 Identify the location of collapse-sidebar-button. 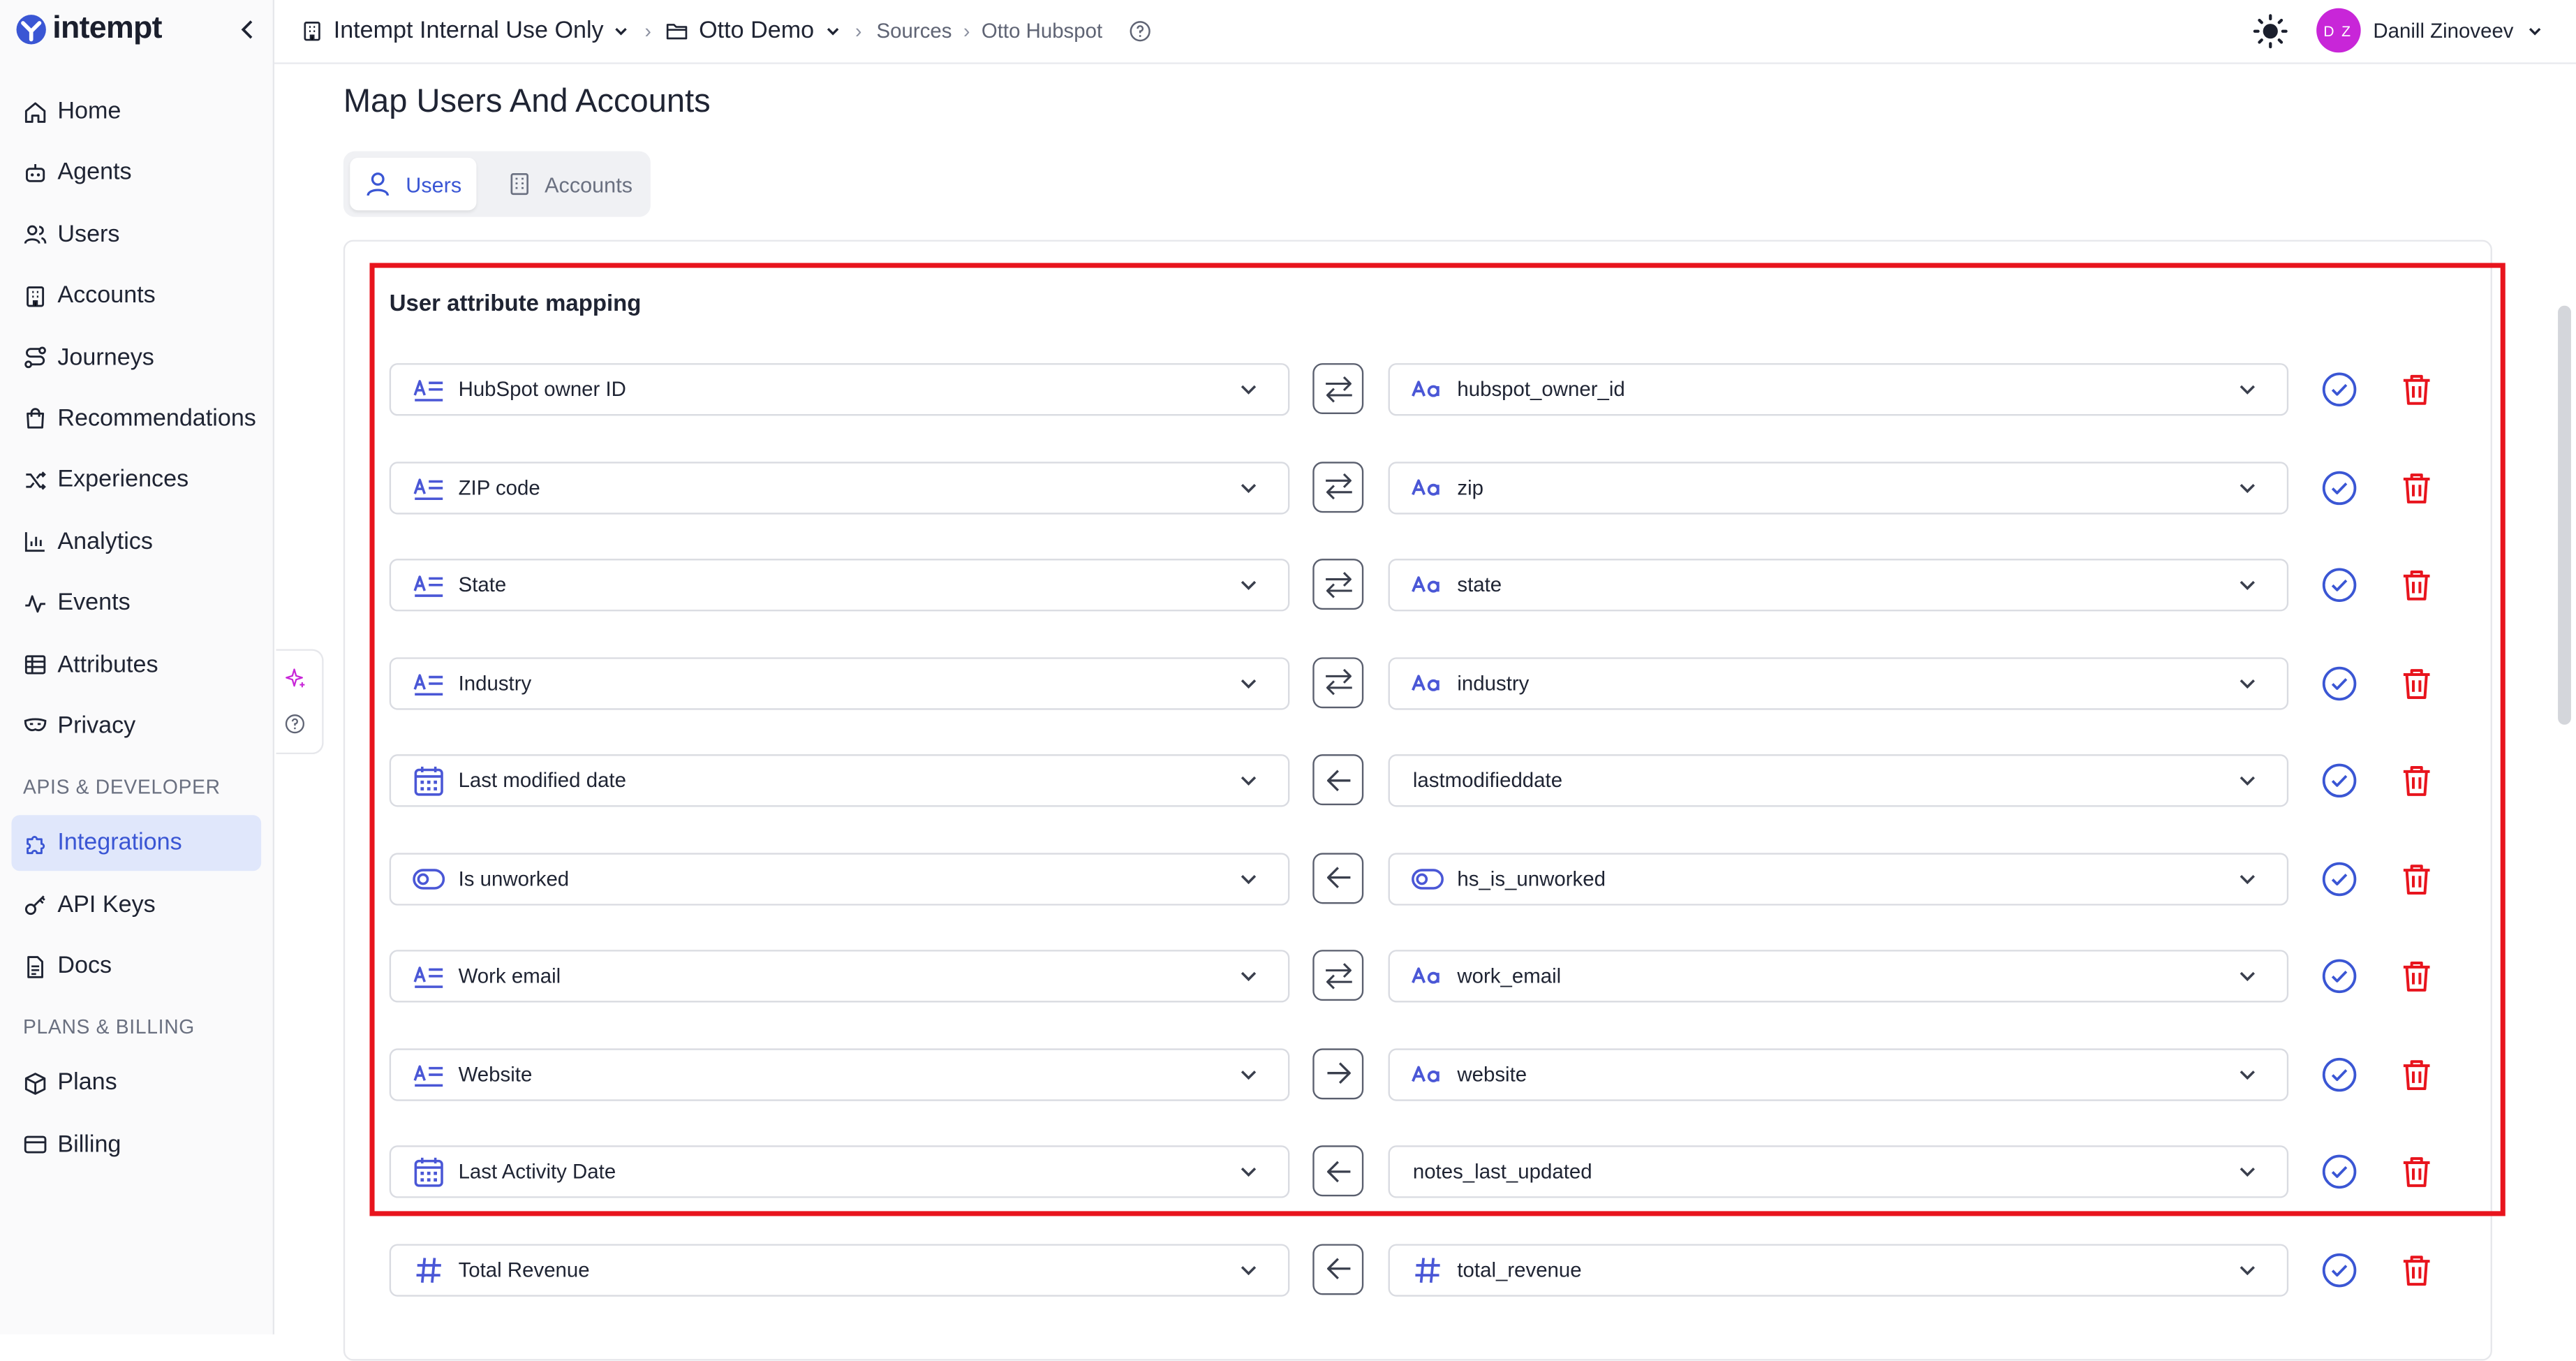
(248, 30).